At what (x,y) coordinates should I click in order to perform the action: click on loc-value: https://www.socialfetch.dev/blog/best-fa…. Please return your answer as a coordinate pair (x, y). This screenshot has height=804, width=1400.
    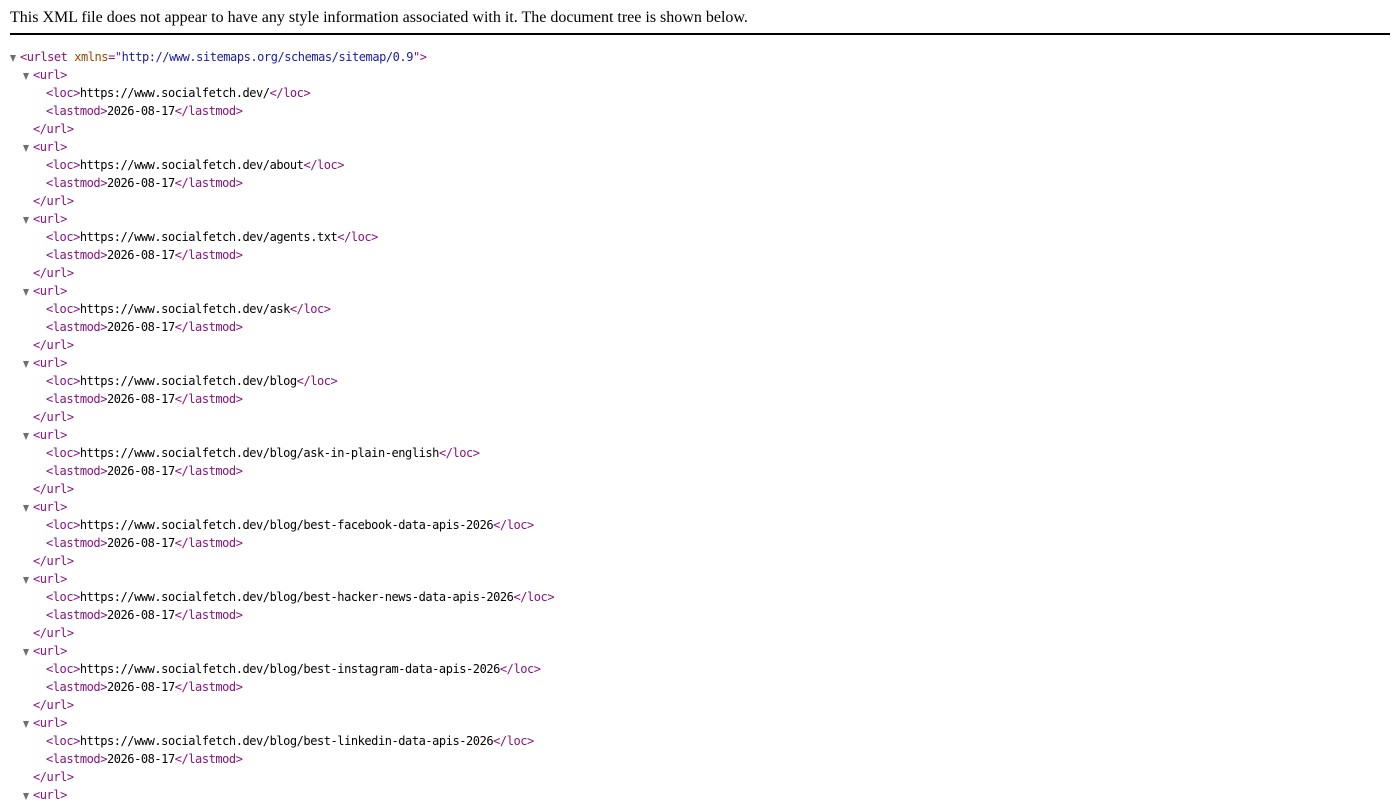
    Looking at the image, I should click on (286, 525).